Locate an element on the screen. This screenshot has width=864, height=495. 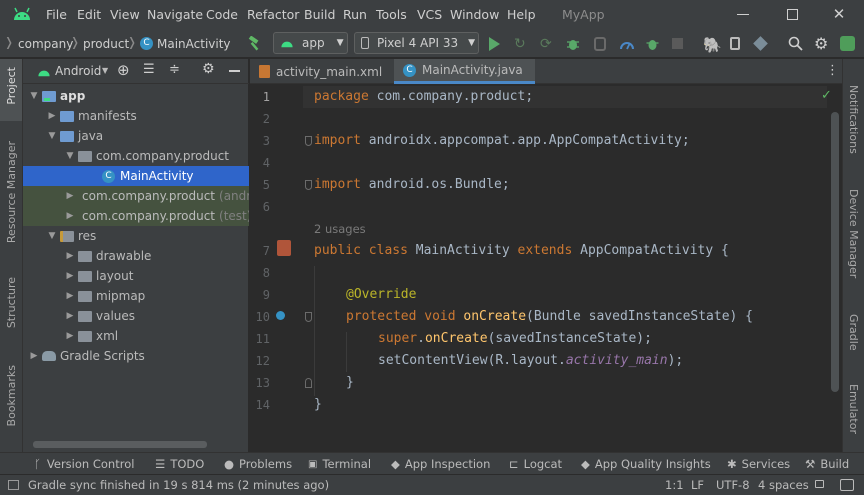
attach-debugger-icon is located at coordinates (600, 44).